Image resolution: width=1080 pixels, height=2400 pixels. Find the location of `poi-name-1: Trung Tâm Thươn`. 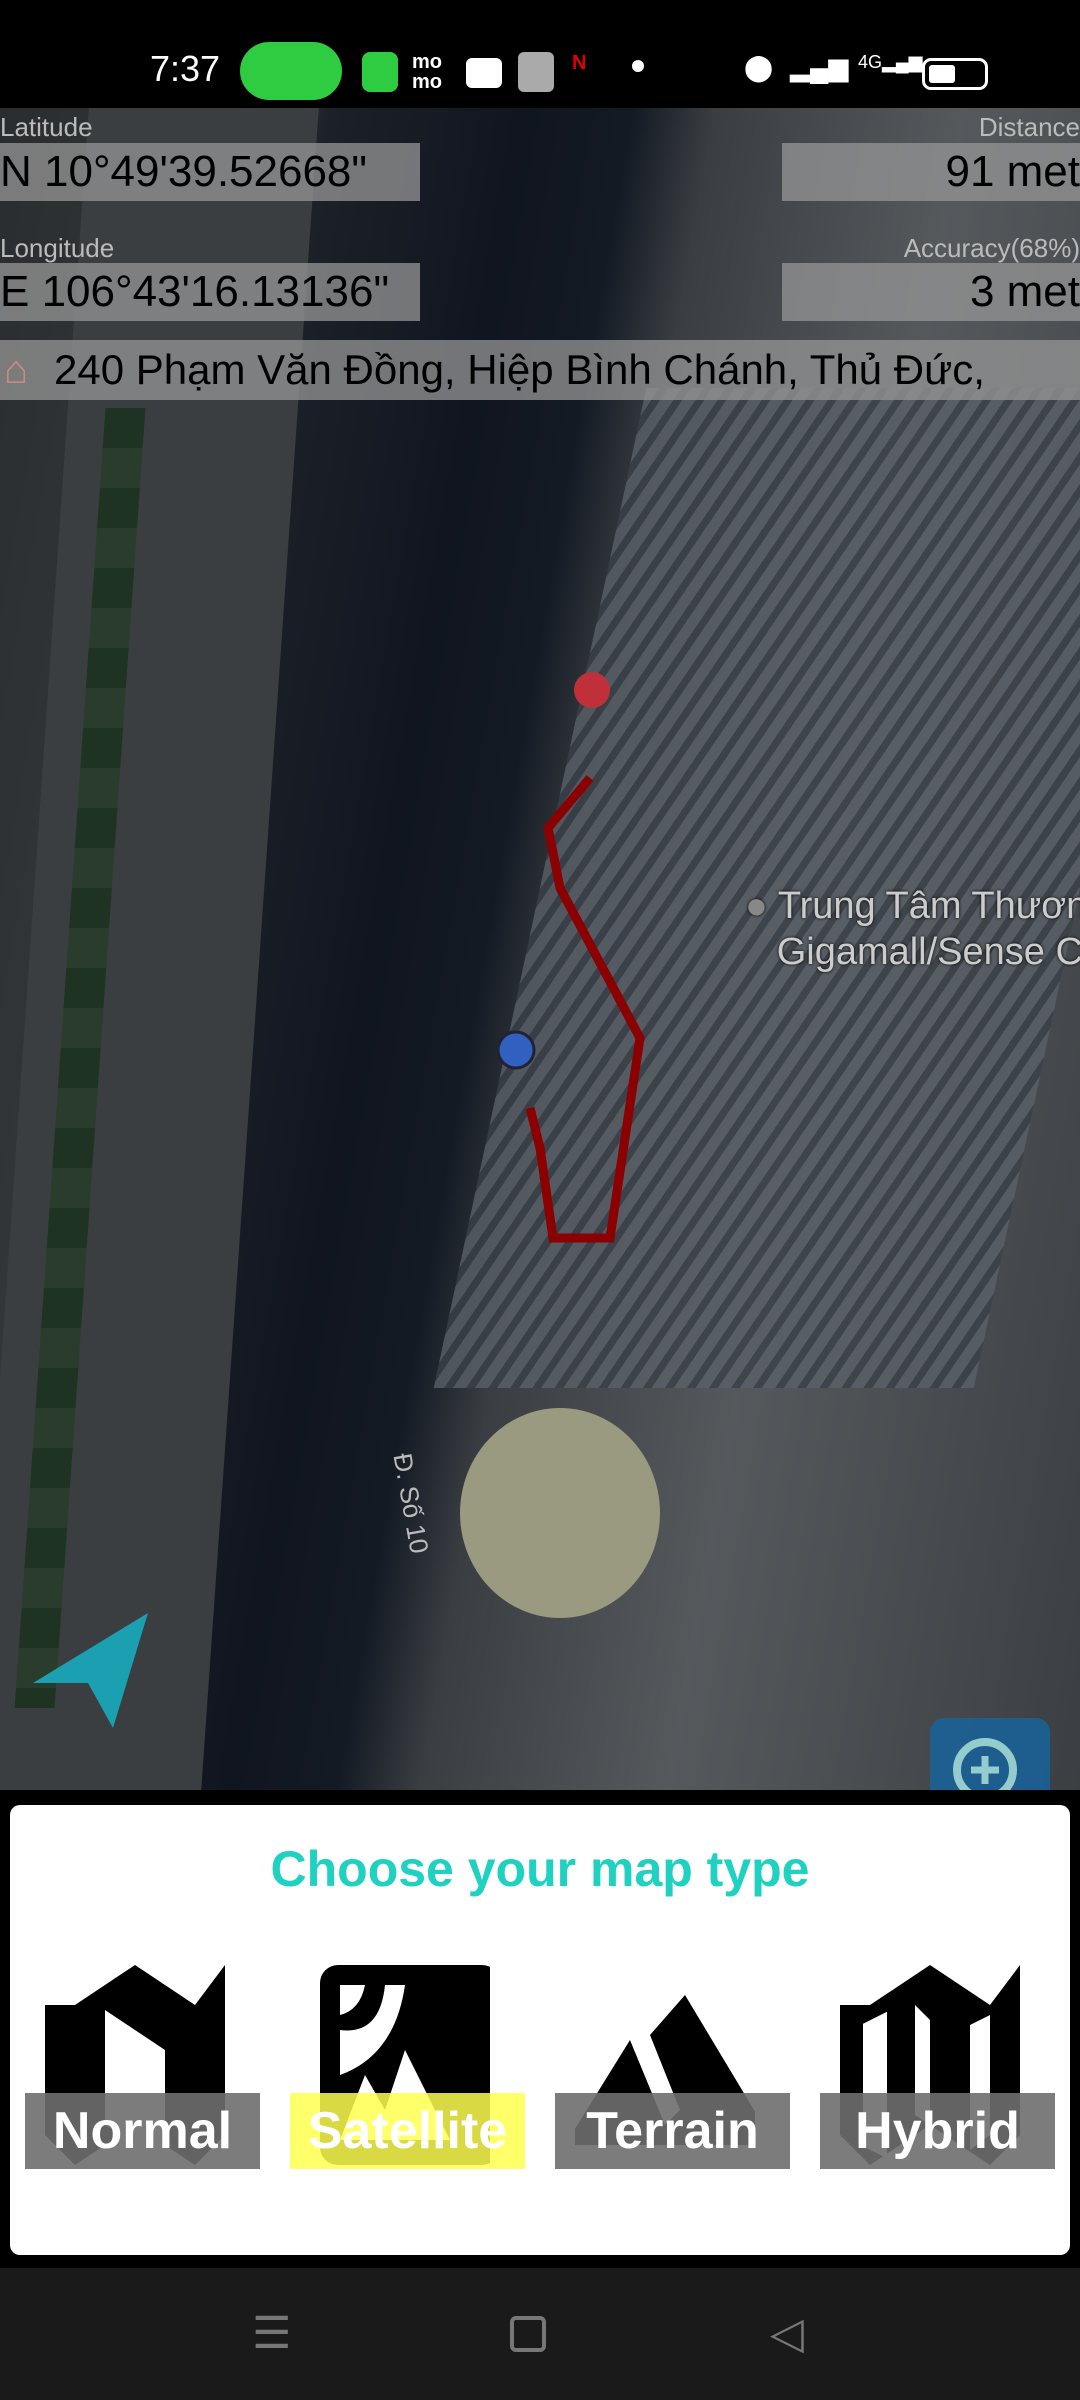

poi-name-1: Trung Tâm Thươn is located at coordinates (928, 906).